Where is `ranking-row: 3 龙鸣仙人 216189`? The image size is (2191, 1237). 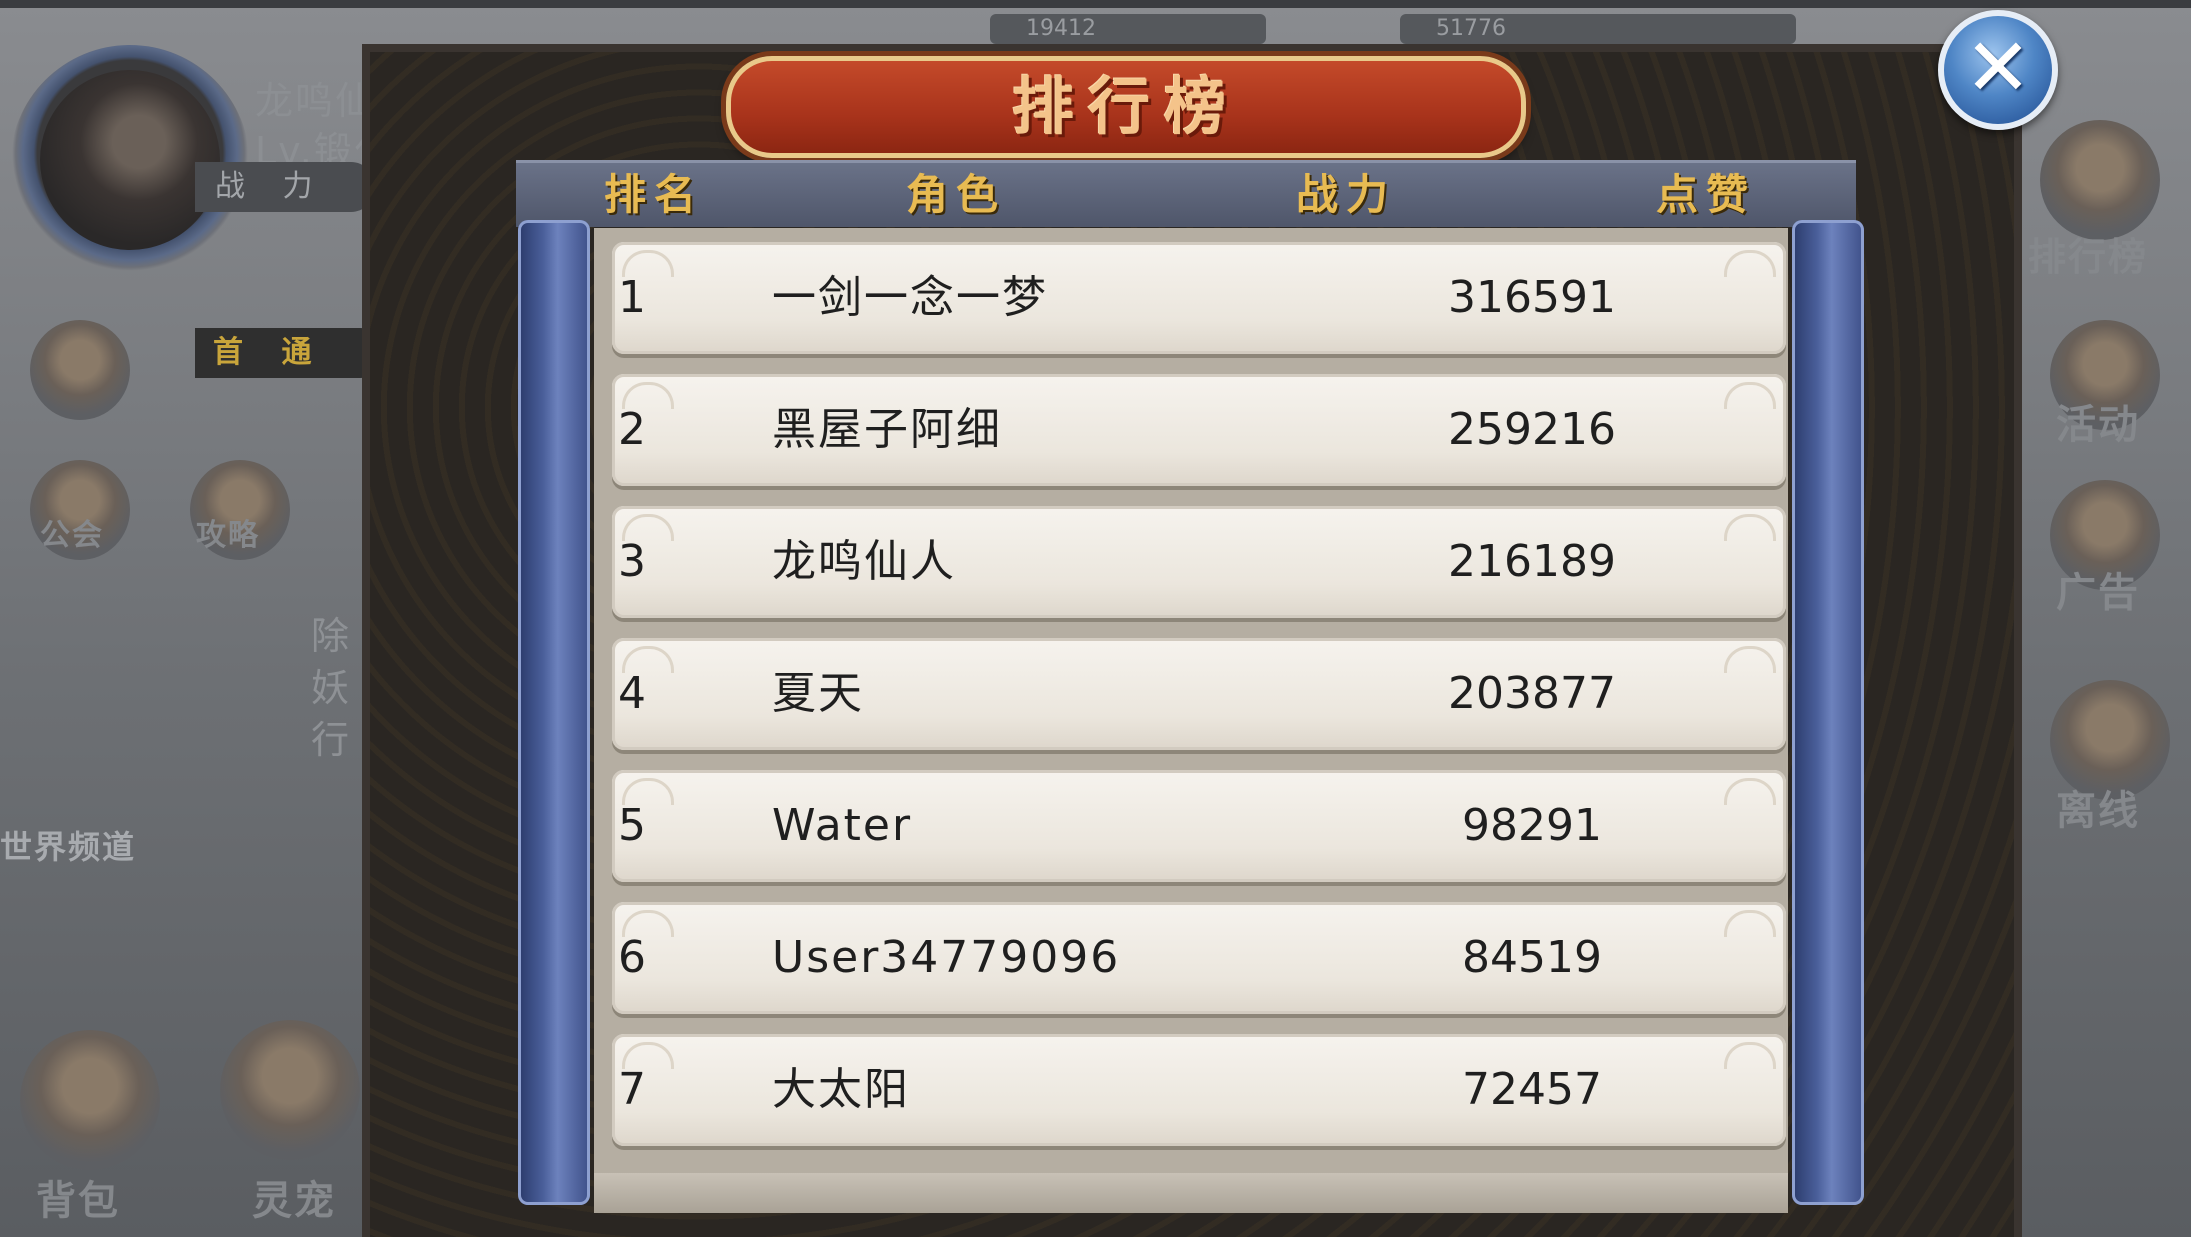 ranking-row: 3 龙鸣仙人 216189 is located at coordinates (1199, 562).